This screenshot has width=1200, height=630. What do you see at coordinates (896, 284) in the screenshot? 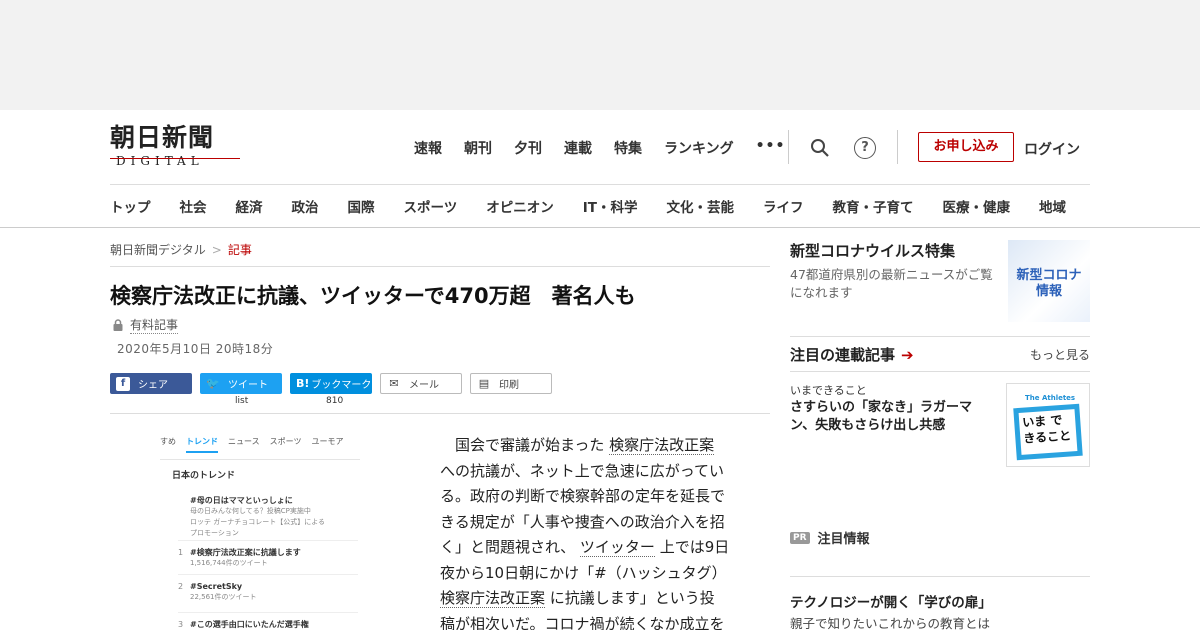
I see `corona-feature-desc: 47都道府県別の最新ニュースがご覧になれます` at bounding box center [896, 284].